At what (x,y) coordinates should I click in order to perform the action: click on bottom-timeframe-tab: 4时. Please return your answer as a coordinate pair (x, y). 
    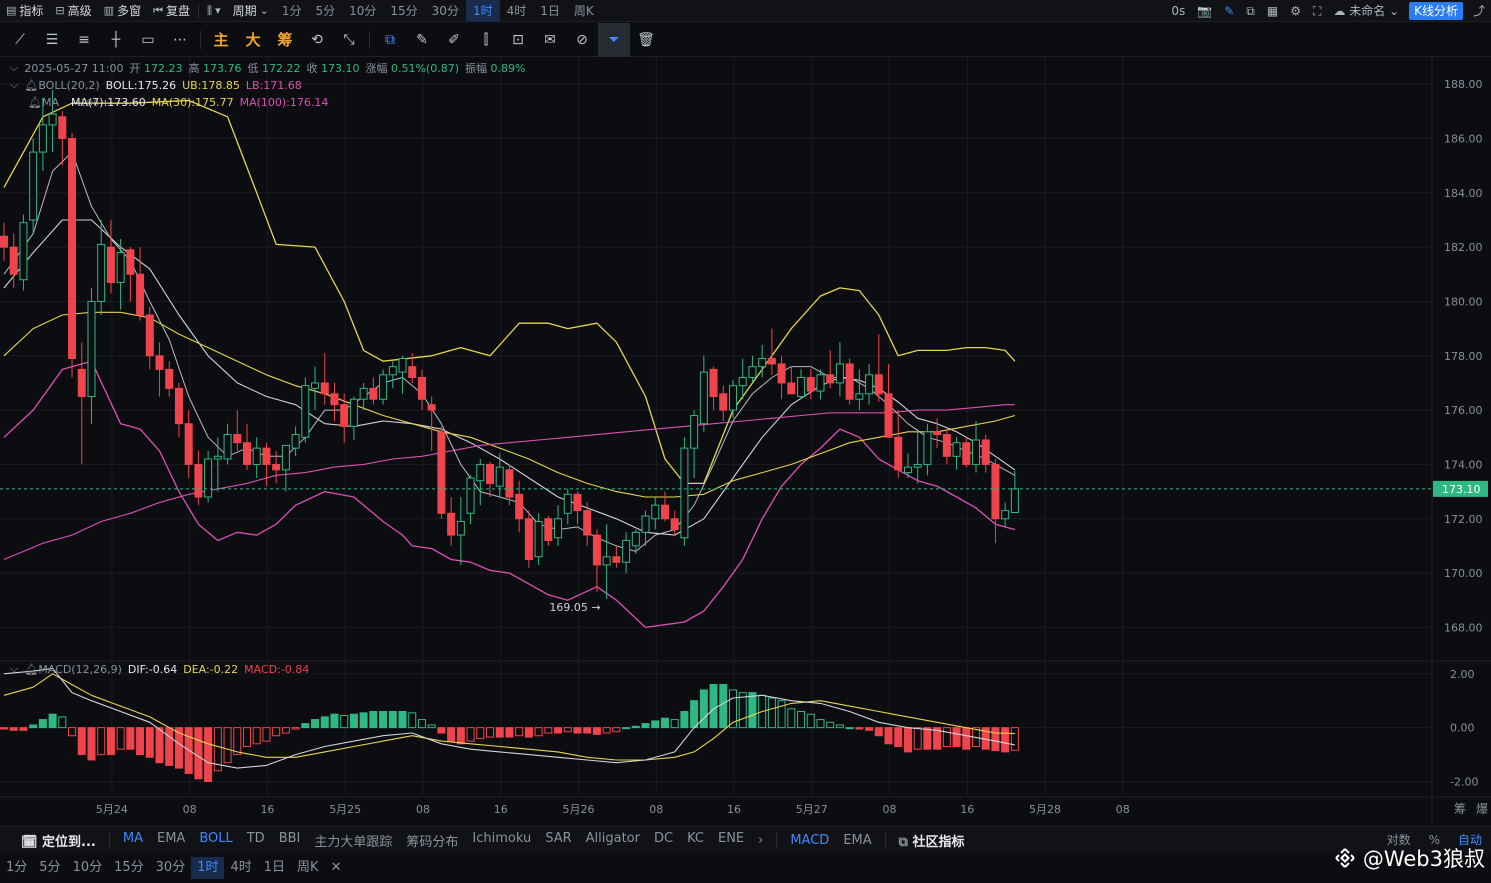
    Looking at the image, I should click on (240, 868).